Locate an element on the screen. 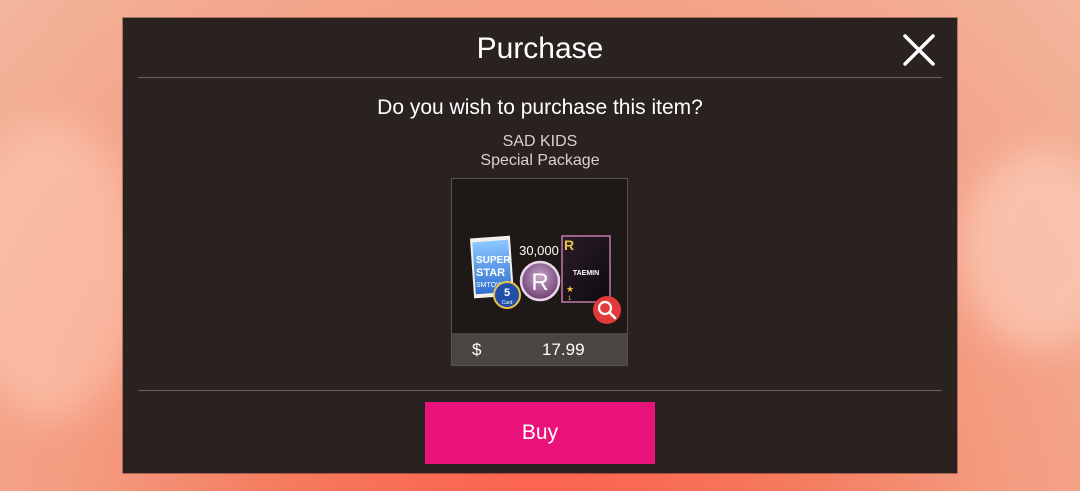 The height and width of the screenshot is (491, 1080). footer-divider is located at coordinates (540, 390).